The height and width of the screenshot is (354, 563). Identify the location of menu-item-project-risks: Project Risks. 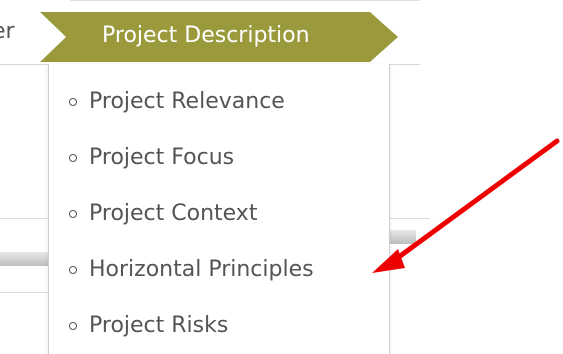
(219, 326).